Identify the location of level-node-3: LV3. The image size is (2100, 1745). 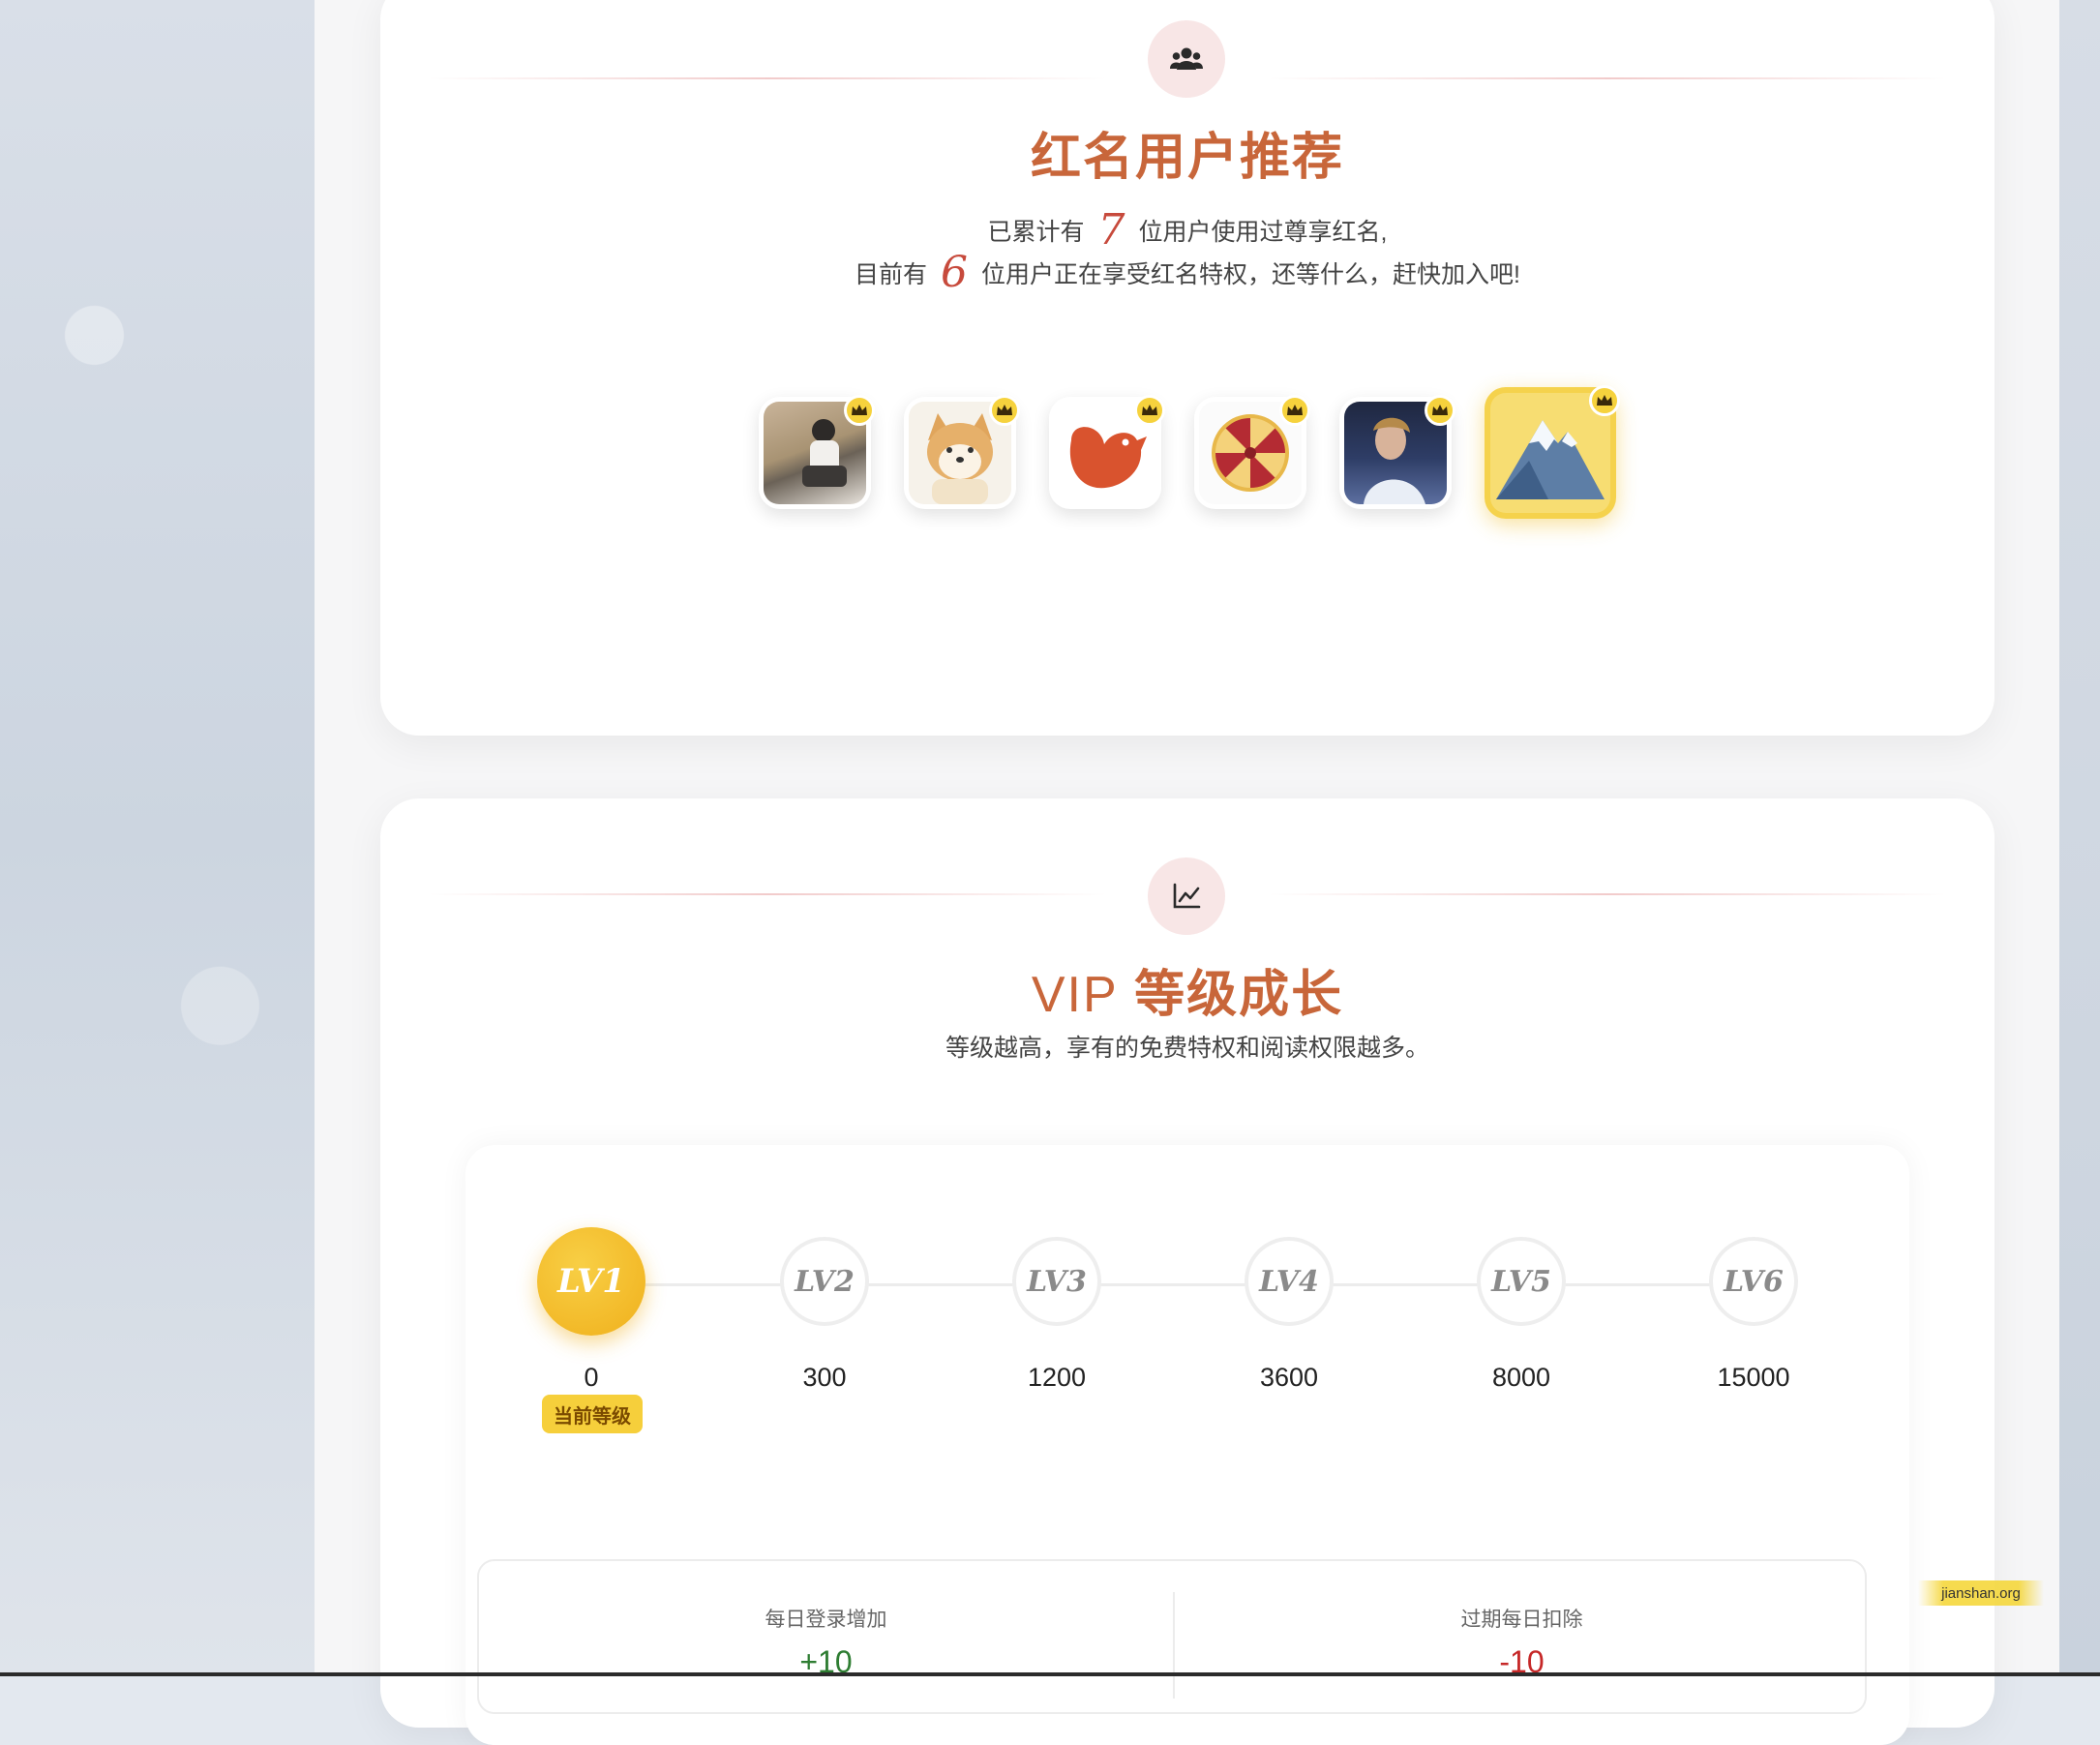
(1056, 1281).